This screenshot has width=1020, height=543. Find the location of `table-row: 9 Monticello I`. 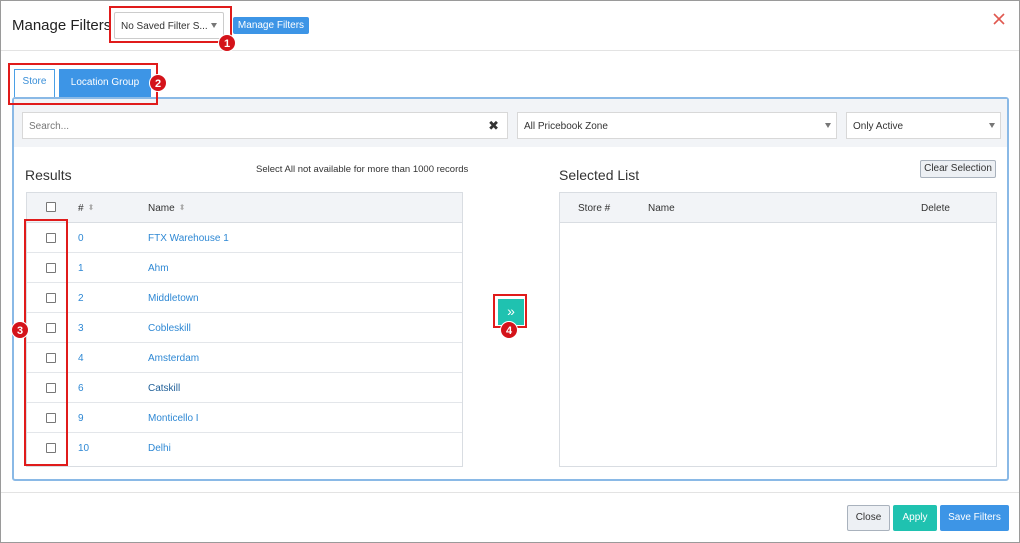

table-row: 9 Monticello I is located at coordinates (244, 418).